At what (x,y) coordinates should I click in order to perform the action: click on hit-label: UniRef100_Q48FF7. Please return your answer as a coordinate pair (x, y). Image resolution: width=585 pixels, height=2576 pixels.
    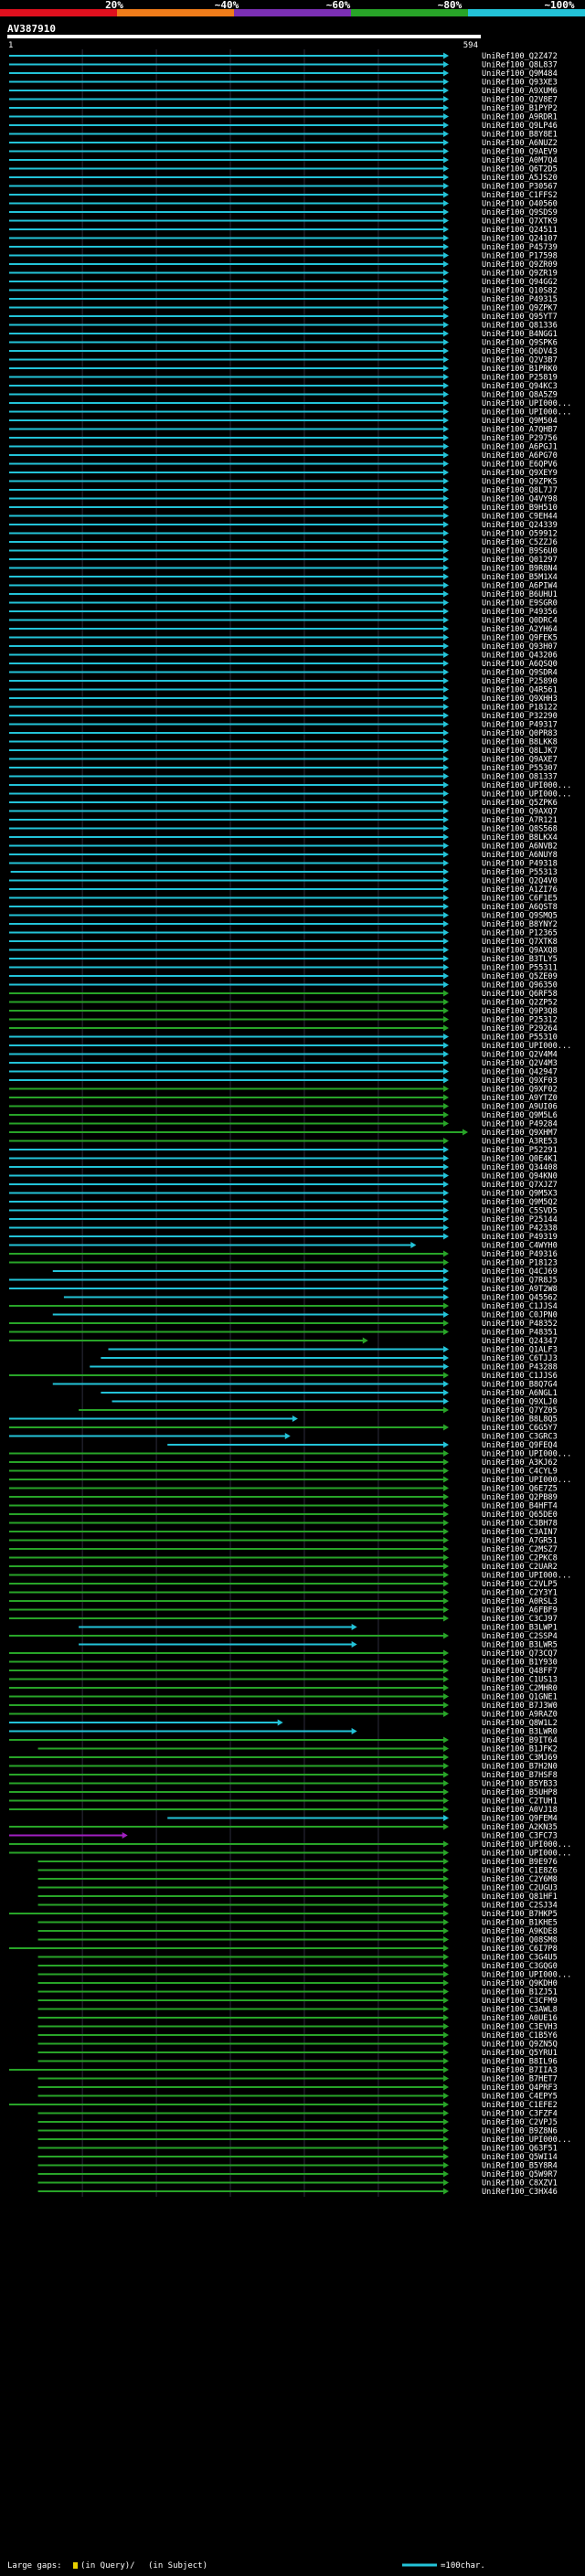
    Looking at the image, I should click on (520, 1671).